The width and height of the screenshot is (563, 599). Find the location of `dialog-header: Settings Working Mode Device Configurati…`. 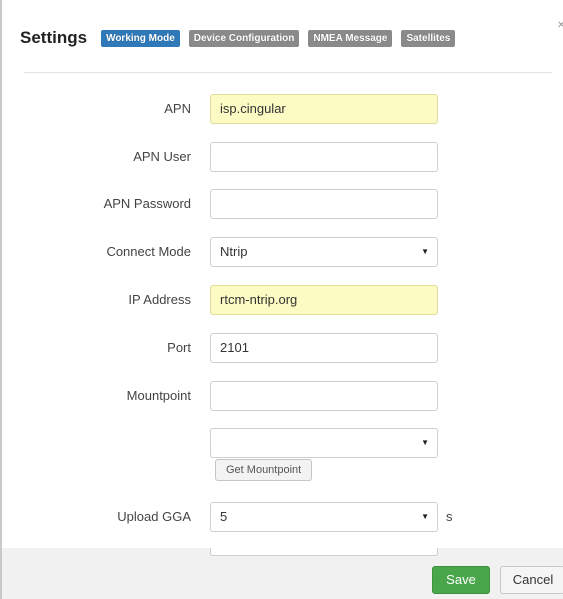

dialog-header: Settings Working Mode Device Configurati… is located at coordinates (280, 38).